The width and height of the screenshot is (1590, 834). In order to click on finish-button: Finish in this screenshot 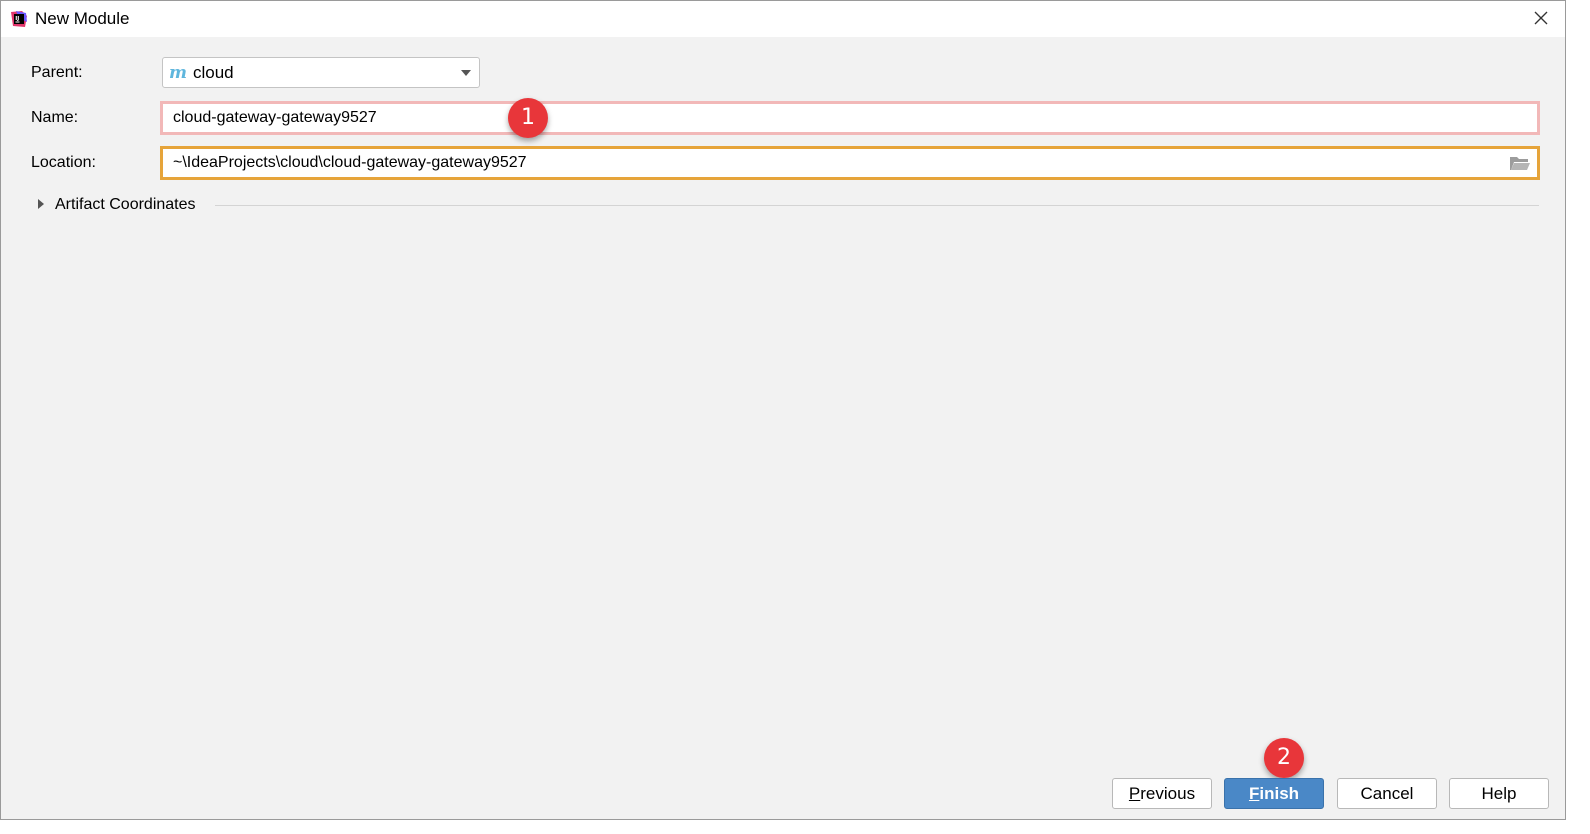, I will do `click(1274, 793)`.